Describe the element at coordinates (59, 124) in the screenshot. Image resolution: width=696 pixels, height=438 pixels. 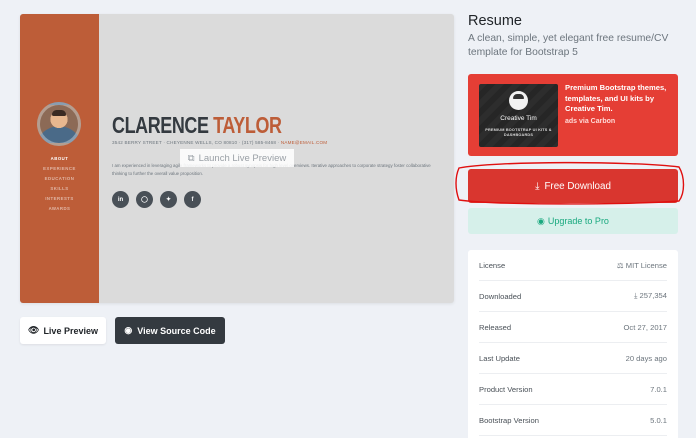
I see `profile-avatar` at that location.